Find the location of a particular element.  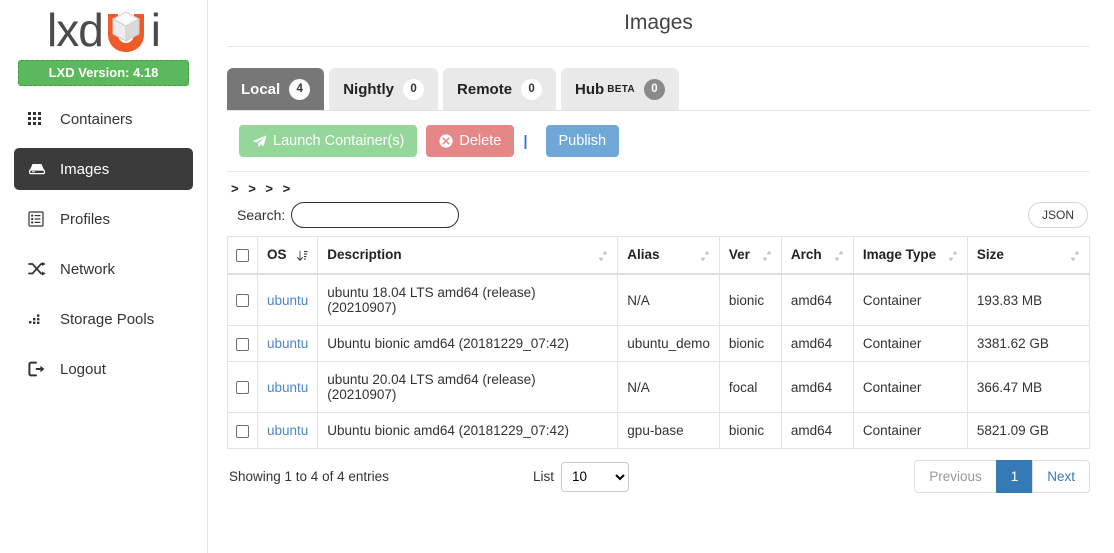

cell-alias: gpu-base is located at coordinates (668, 430).